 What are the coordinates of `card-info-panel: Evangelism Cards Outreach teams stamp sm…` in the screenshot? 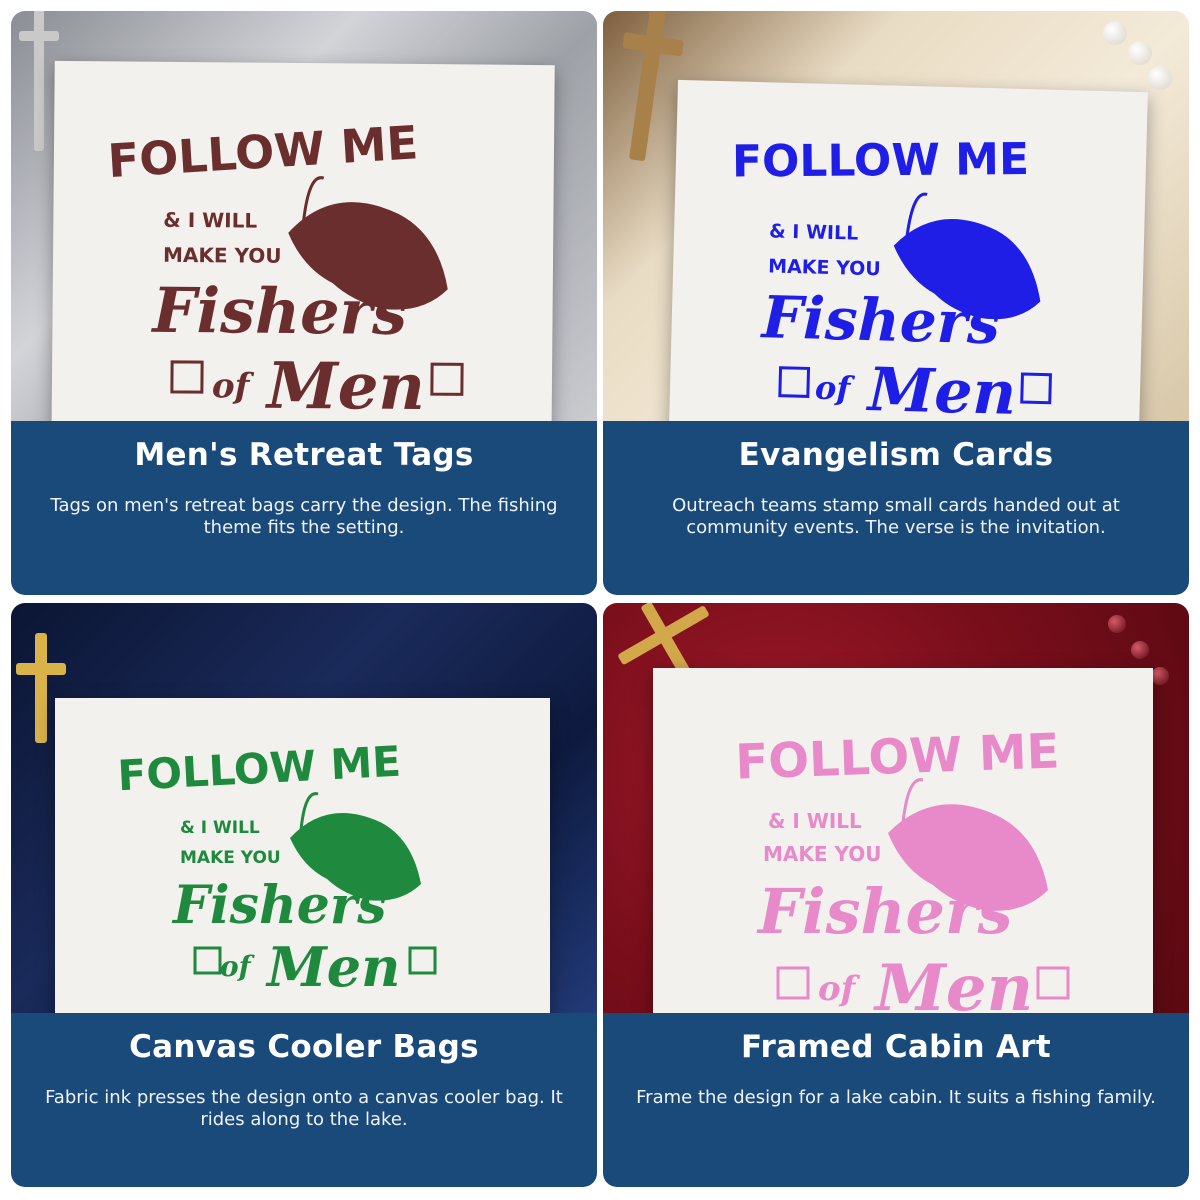 It's located at (896, 508).